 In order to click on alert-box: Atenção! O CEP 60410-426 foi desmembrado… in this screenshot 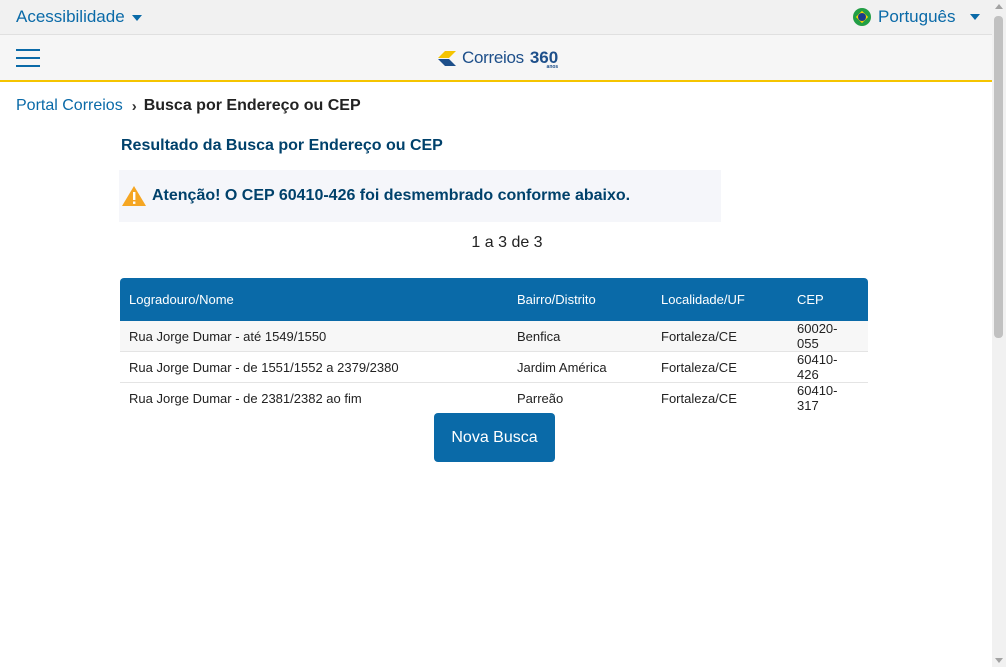, I will do `click(420, 196)`.